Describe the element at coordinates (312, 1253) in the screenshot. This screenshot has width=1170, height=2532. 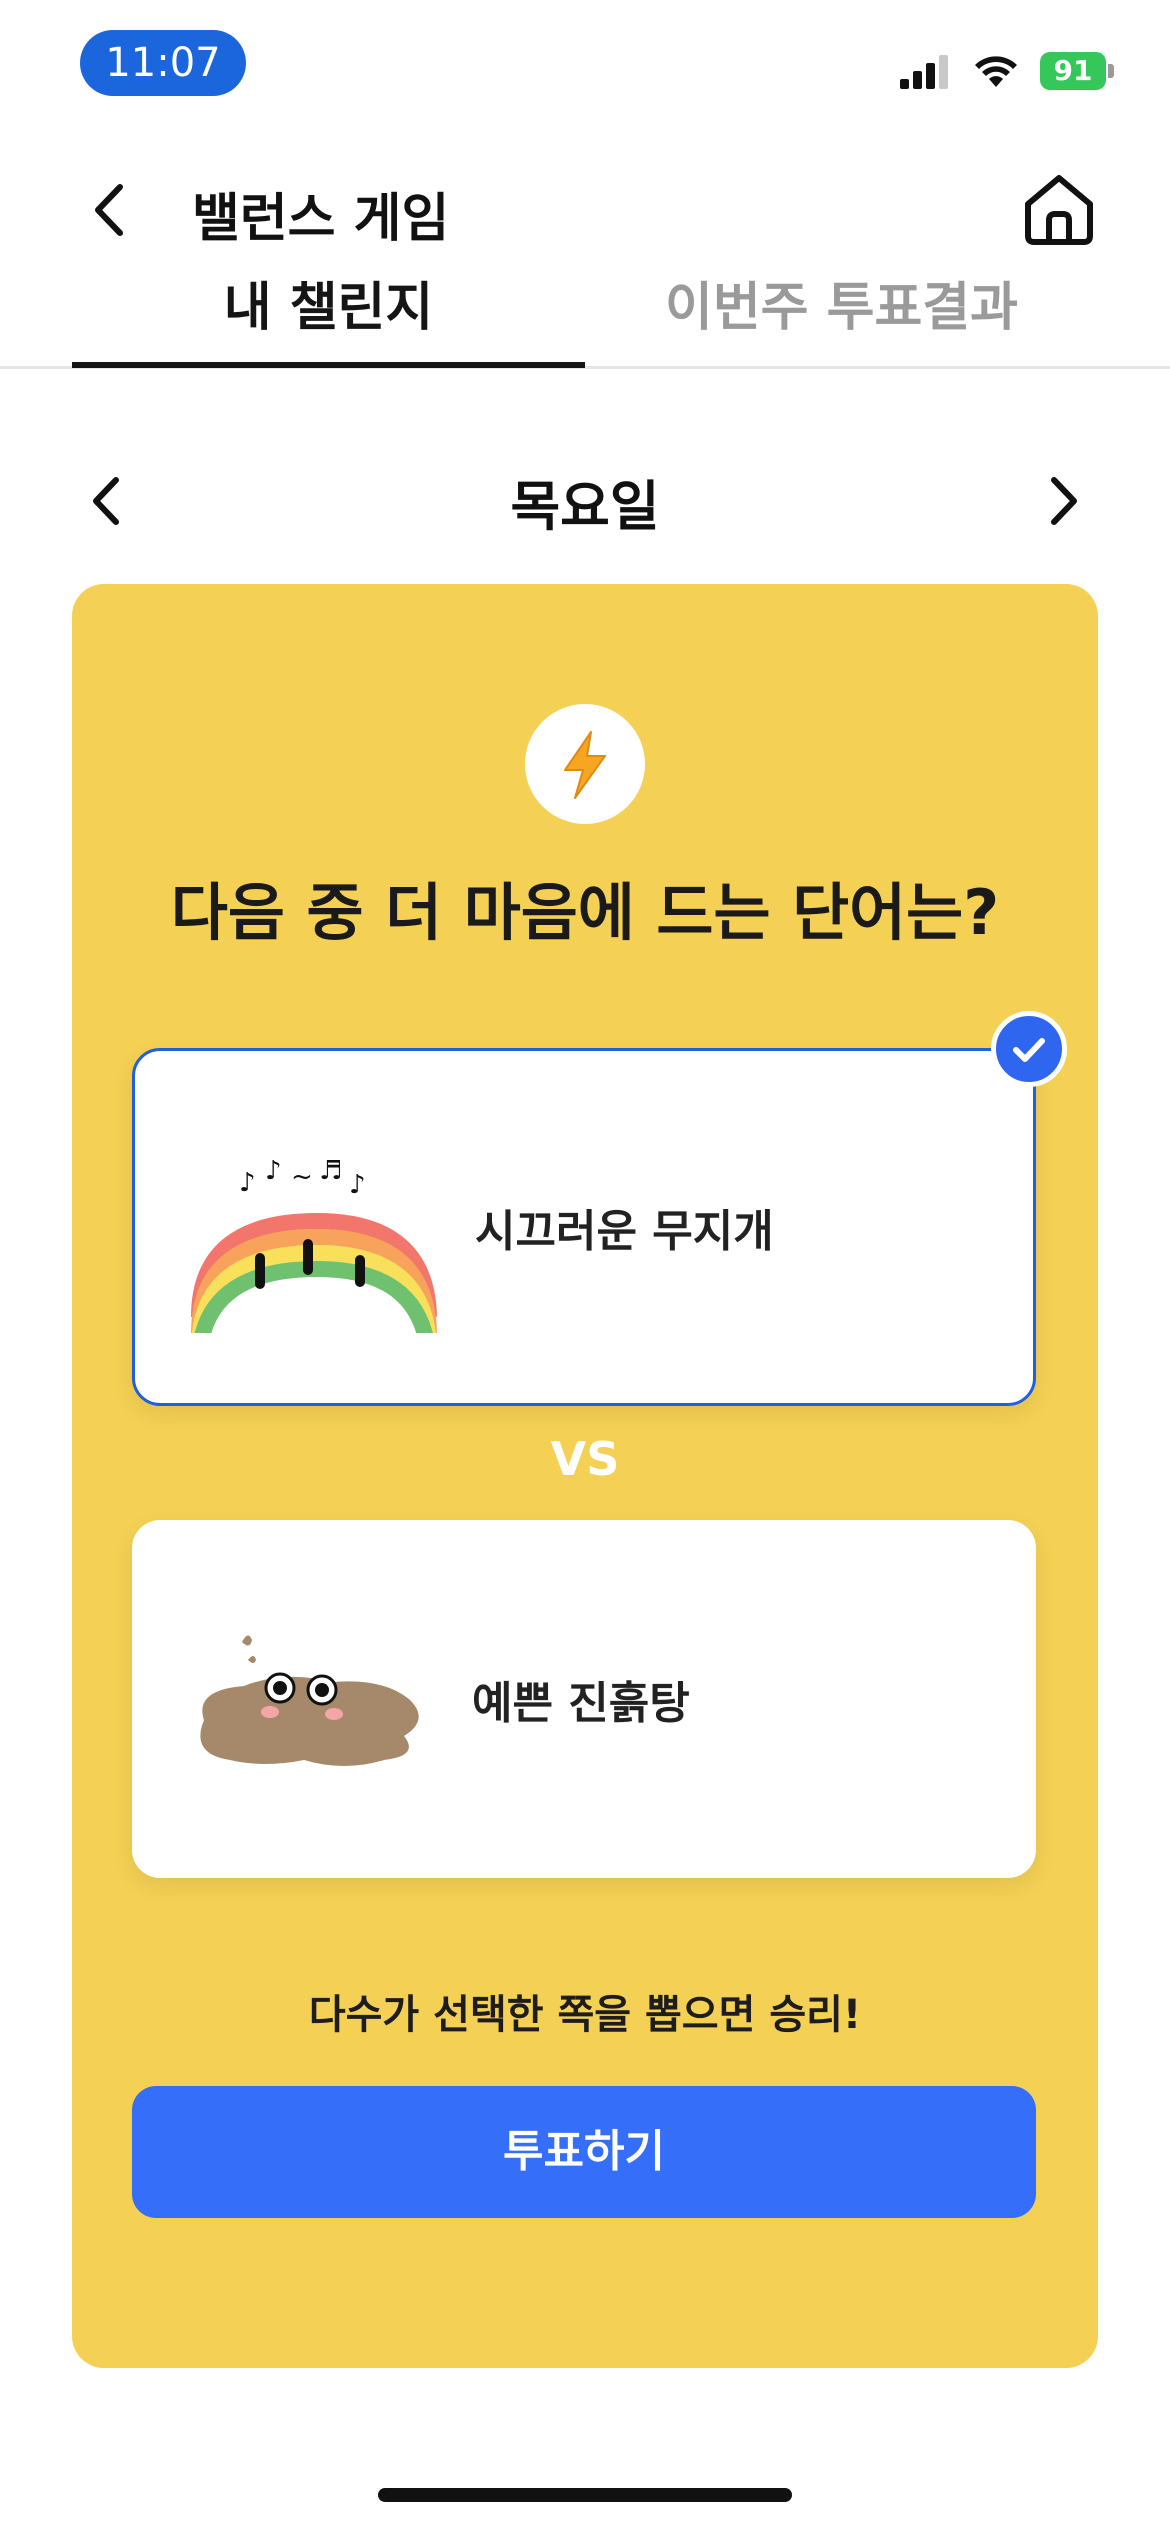
I see `singing-rainbow-illustration: ♪ ♪ ~ ♬ ♪` at that location.